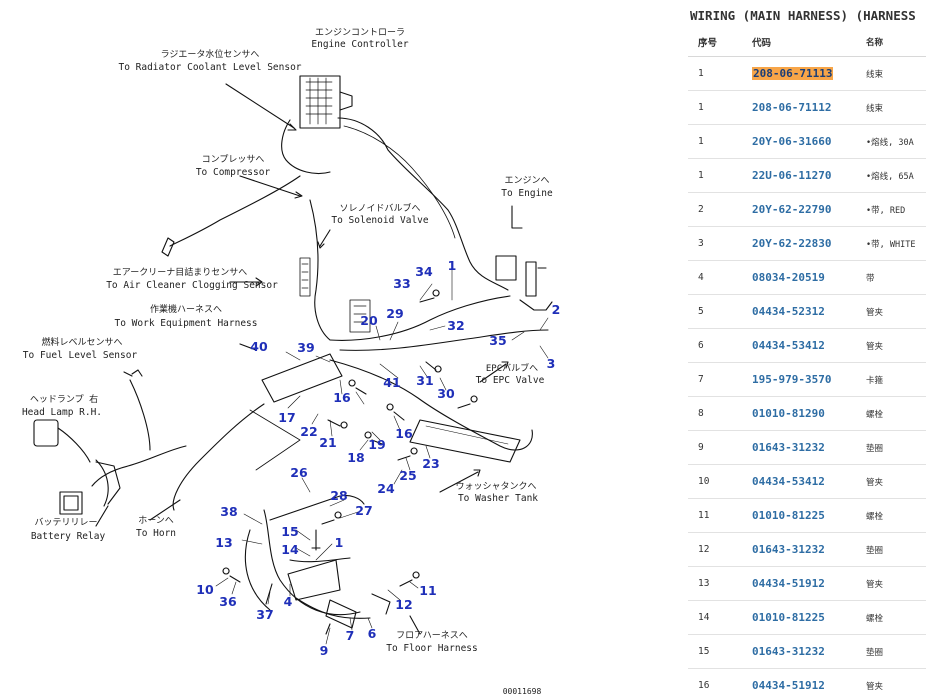 This screenshot has width=926, height=697. What do you see at coordinates (719, 617) in the screenshot?
I see `seq-cell: 14` at bounding box center [719, 617].